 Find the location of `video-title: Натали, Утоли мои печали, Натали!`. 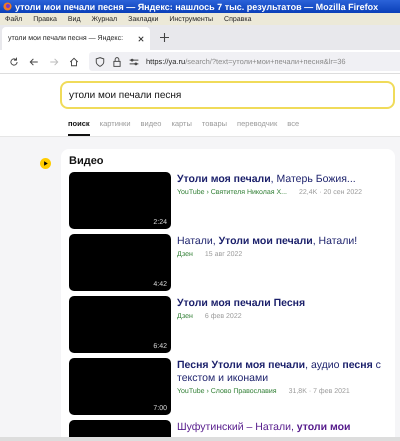

video-title: Натали, Утоли мои печали, Натали! is located at coordinates (267, 241).